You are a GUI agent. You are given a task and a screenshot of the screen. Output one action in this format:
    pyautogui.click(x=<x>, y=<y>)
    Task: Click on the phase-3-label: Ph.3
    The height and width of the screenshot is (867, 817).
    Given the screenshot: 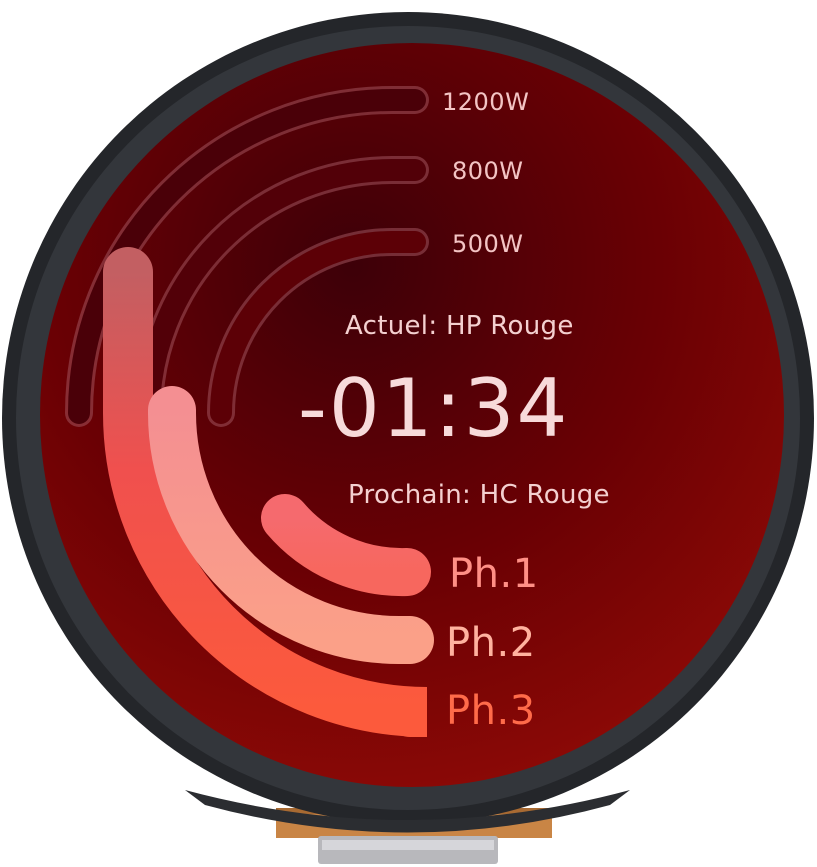 What is the action you would take?
    pyautogui.click(x=491, y=711)
    